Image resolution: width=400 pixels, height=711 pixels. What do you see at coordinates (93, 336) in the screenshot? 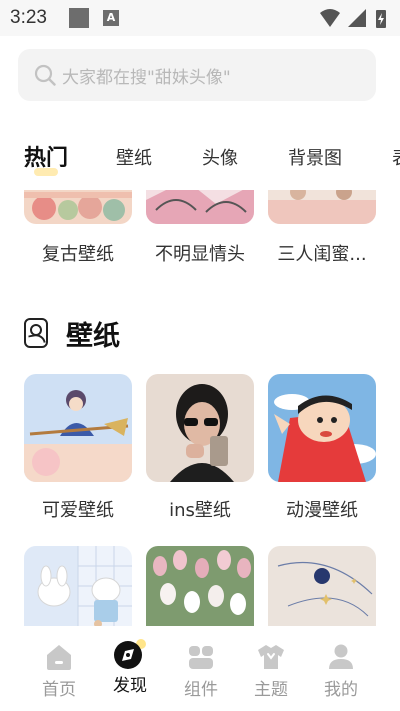
I see `section-title: 壁纸` at bounding box center [93, 336].